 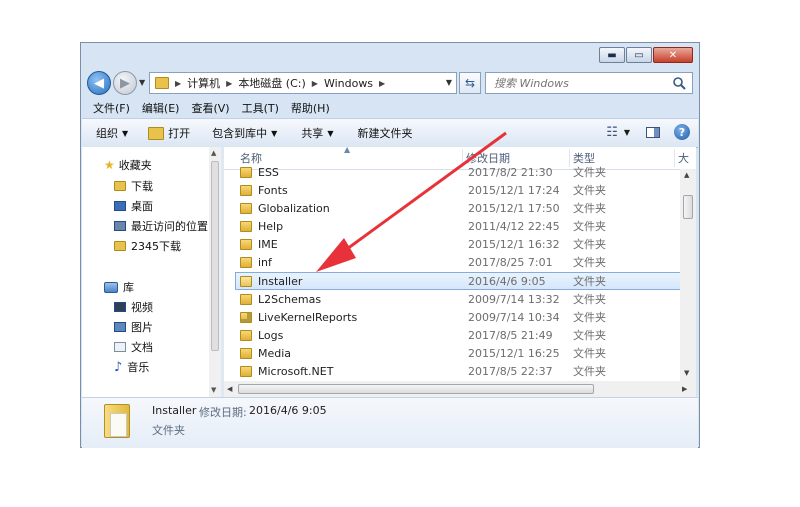 What do you see at coordinates (125, 83) in the screenshot?
I see `forward-button: ▶` at bounding box center [125, 83].